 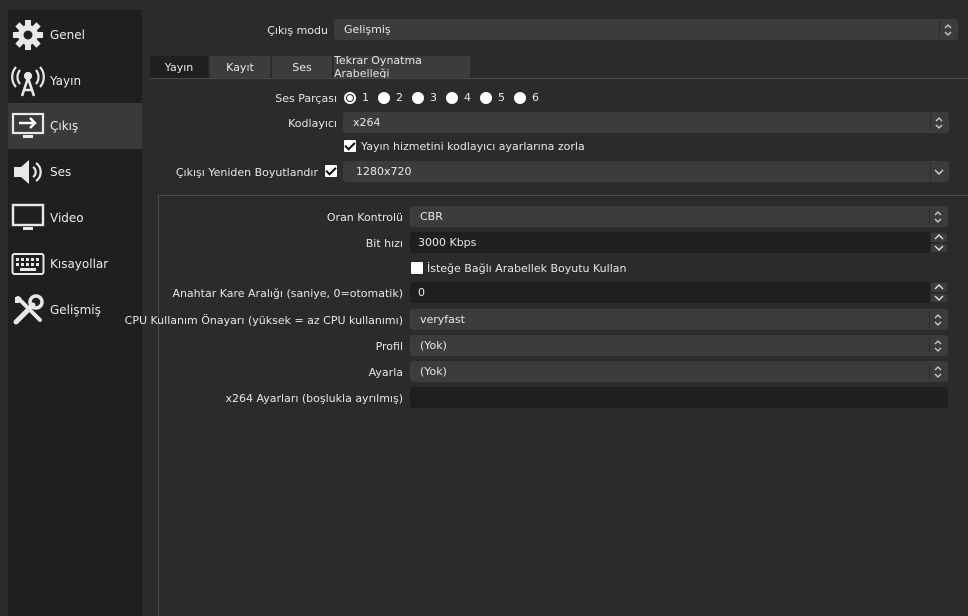 What do you see at coordinates (501, 97) in the screenshot?
I see `radio-label: 5` at bounding box center [501, 97].